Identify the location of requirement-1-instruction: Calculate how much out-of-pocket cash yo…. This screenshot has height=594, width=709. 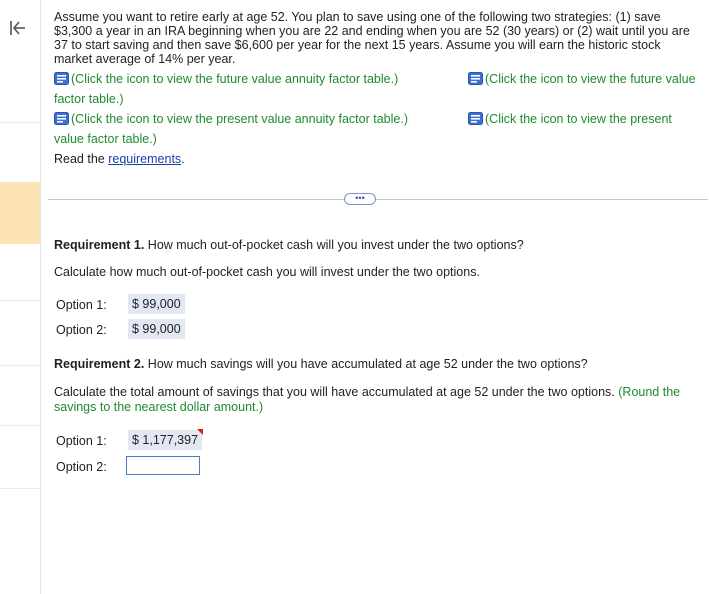
(267, 272).